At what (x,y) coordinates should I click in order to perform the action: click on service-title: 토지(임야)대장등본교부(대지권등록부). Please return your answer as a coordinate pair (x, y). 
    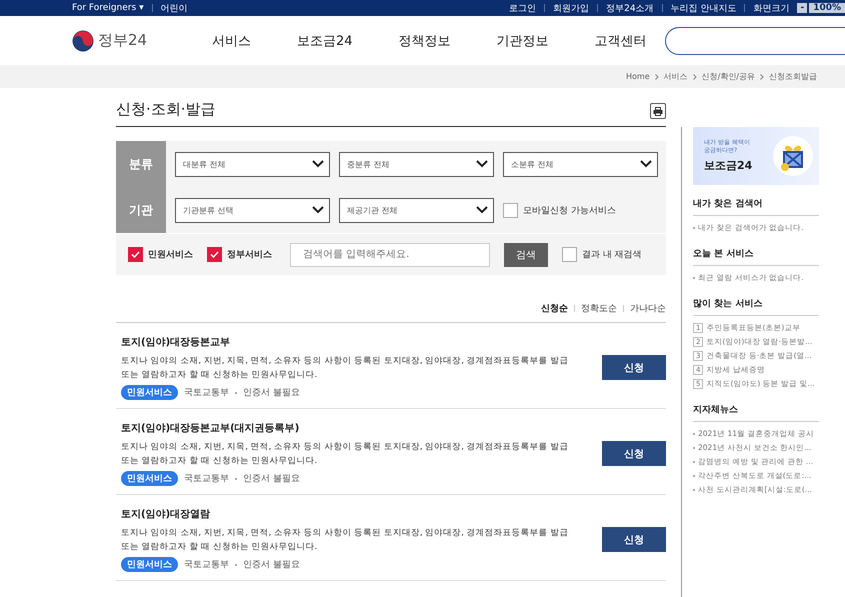
    Looking at the image, I should click on (346, 428).